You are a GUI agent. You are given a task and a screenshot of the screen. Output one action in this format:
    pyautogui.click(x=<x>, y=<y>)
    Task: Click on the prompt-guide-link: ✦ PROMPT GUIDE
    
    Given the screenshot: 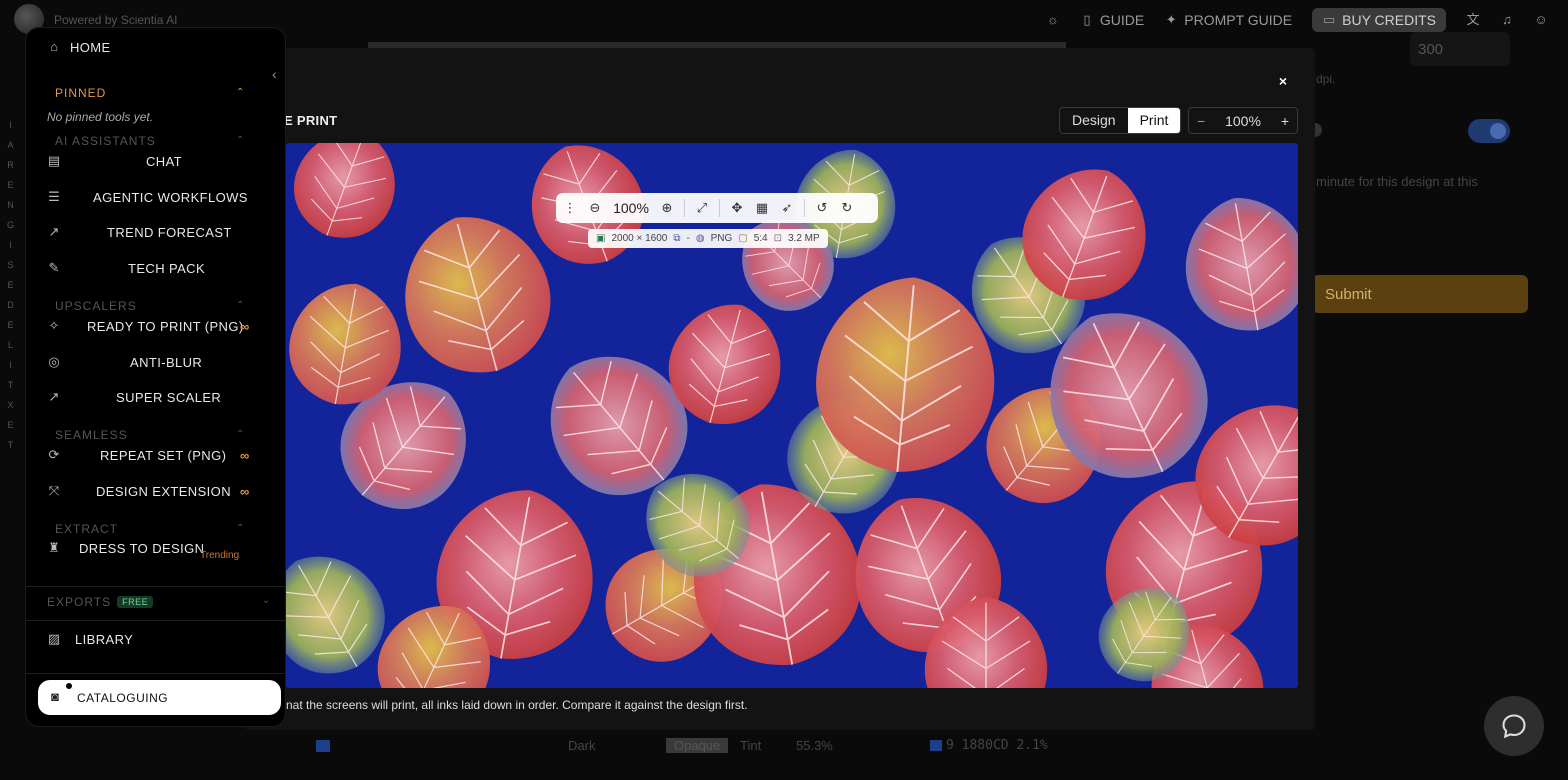 What is the action you would take?
    pyautogui.click(x=1228, y=20)
    